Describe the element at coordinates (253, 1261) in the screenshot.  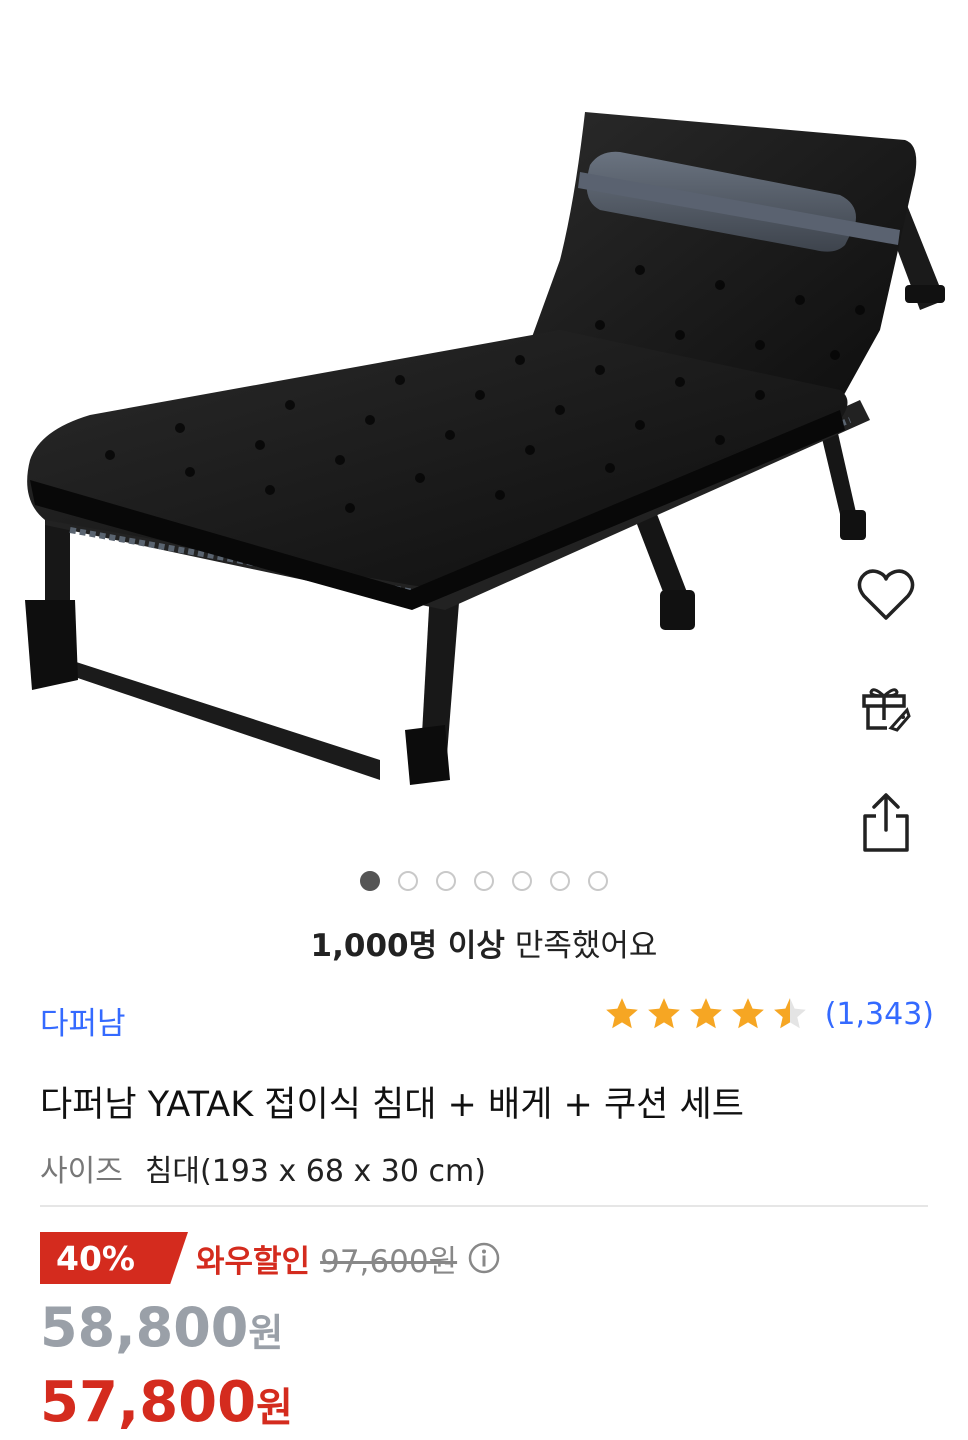
I see `wow-discount-label: 와우할인` at that location.